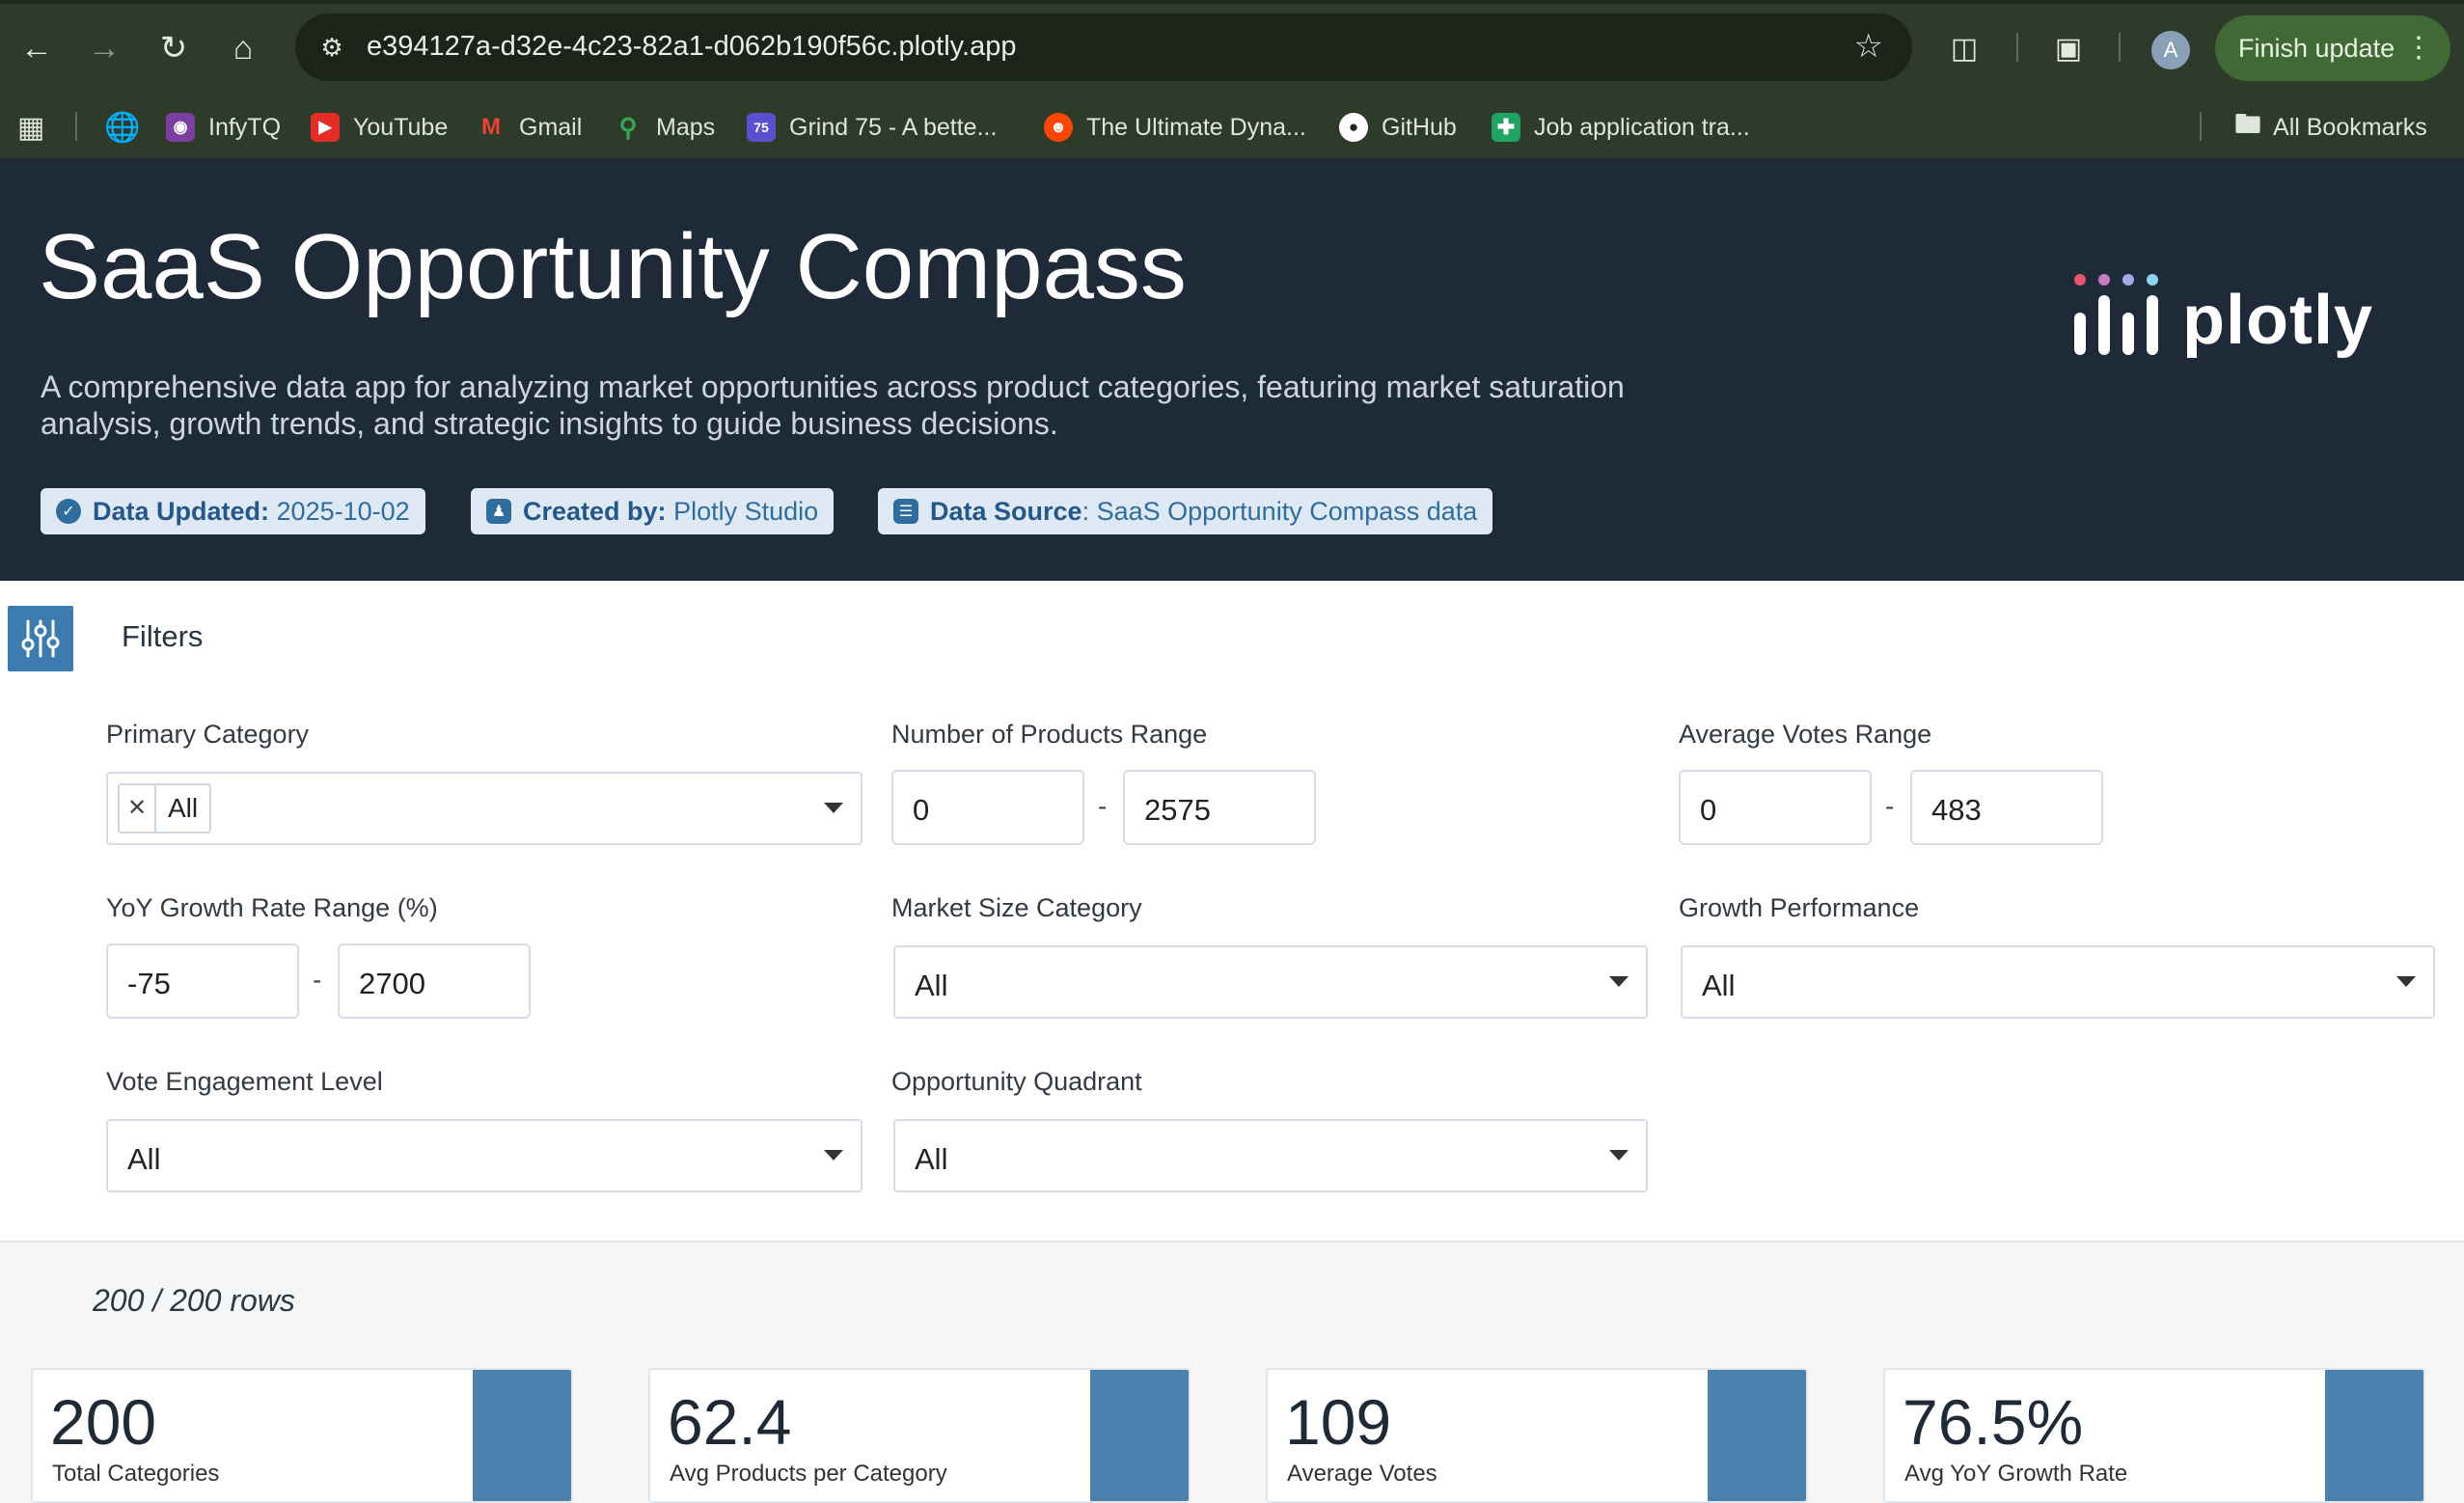  Describe the element at coordinates (302, 1436) in the screenshot. I see `kpi-card-total-categories: 200 Total Categories` at that location.